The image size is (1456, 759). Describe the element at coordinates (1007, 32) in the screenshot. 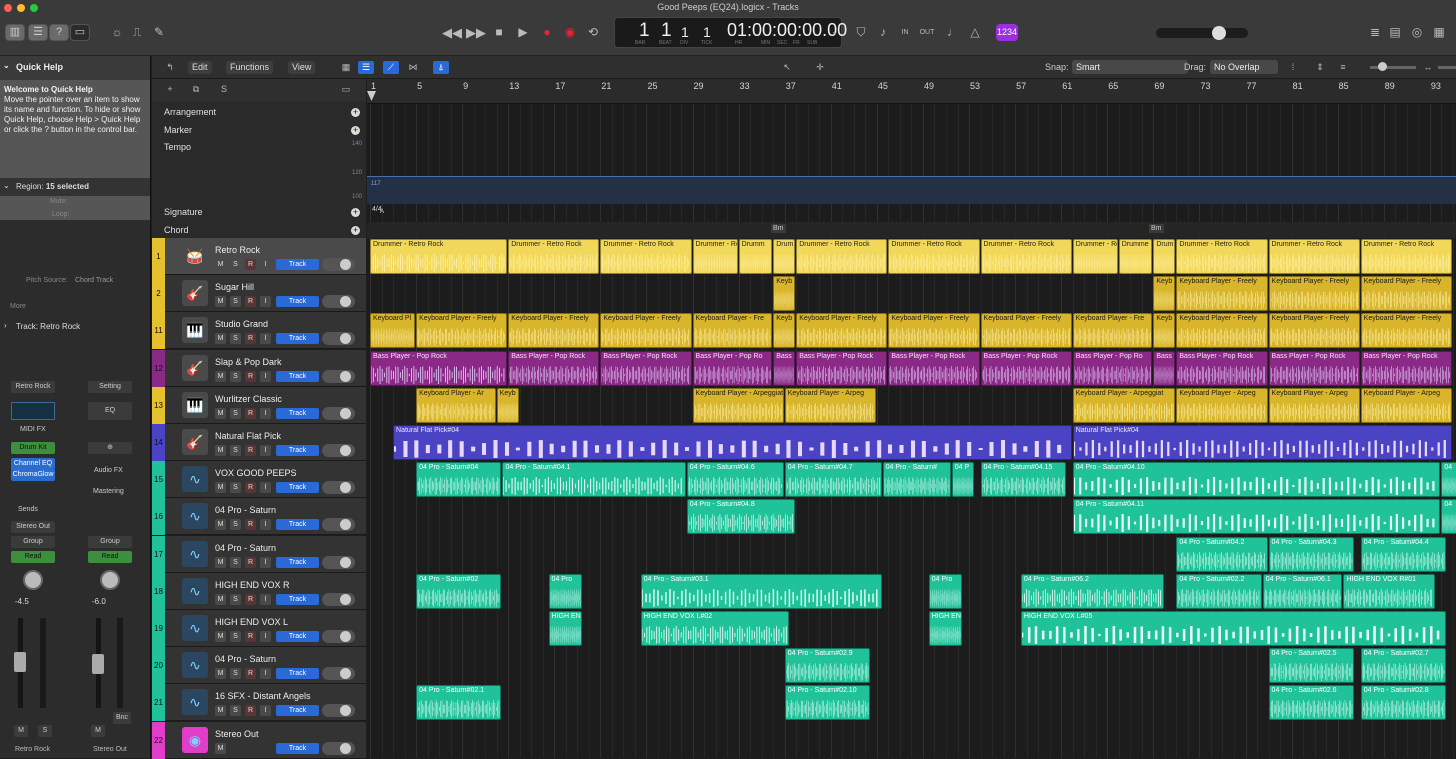

I see `key-signature-badge: 1234` at that location.